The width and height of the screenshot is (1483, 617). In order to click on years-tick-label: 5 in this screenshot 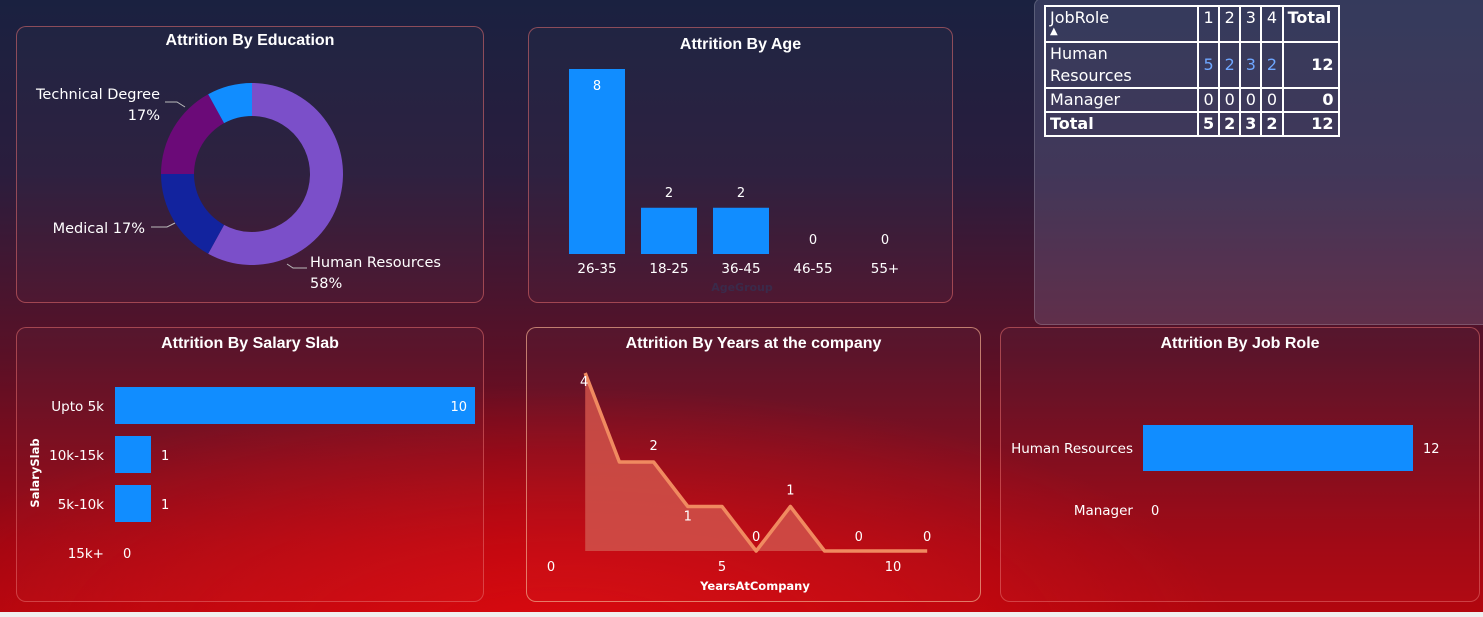, I will do `click(722, 567)`.